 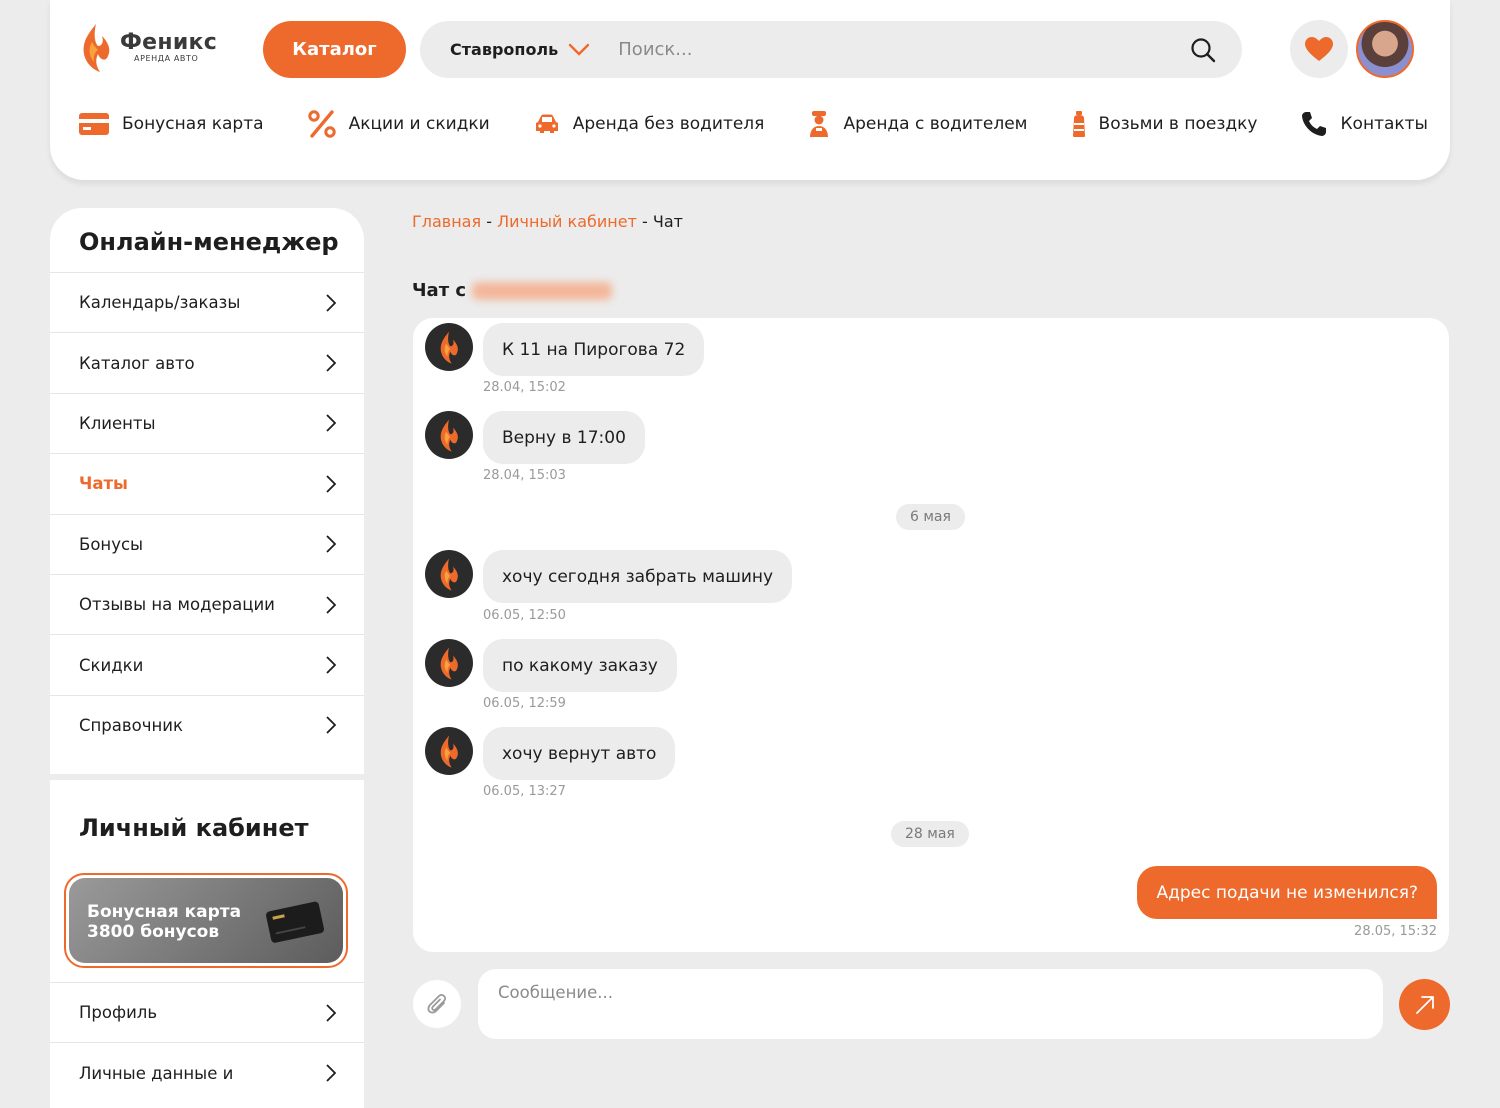 What do you see at coordinates (207, 664) in the screenshot?
I see `sidebar-item-discounts: Скидки` at bounding box center [207, 664].